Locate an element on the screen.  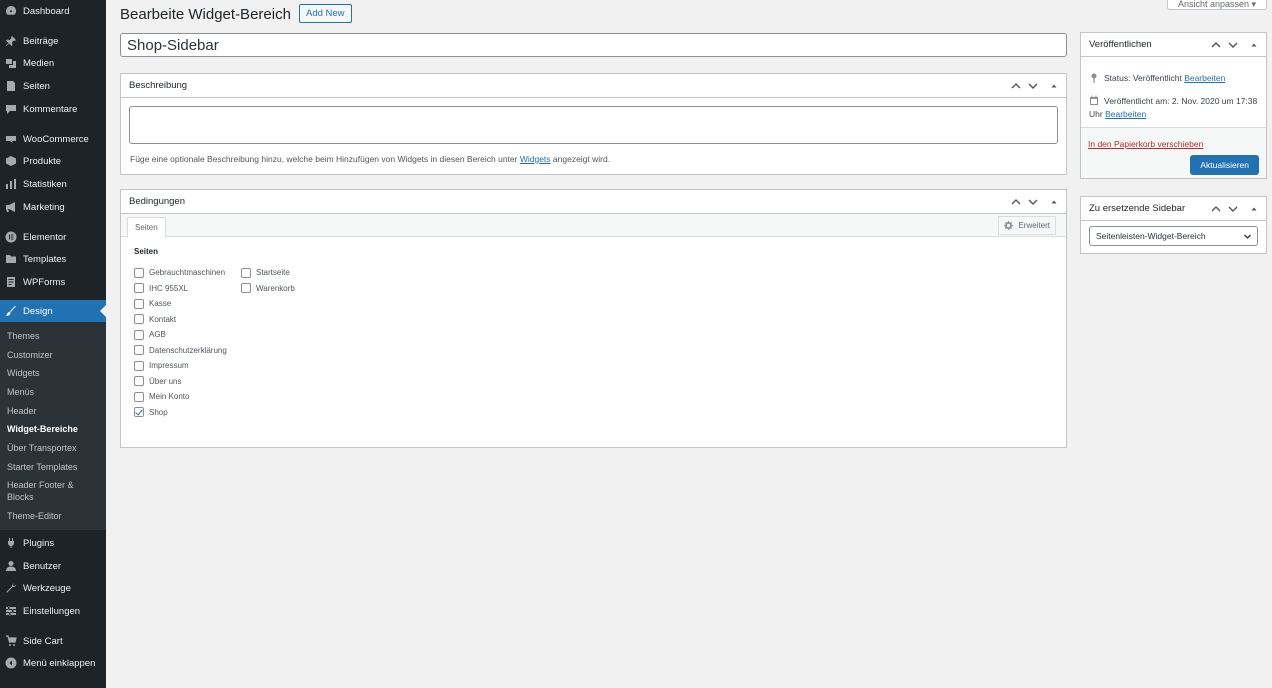
sidebar-item-medien: Medien is located at coordinates (53, 63).